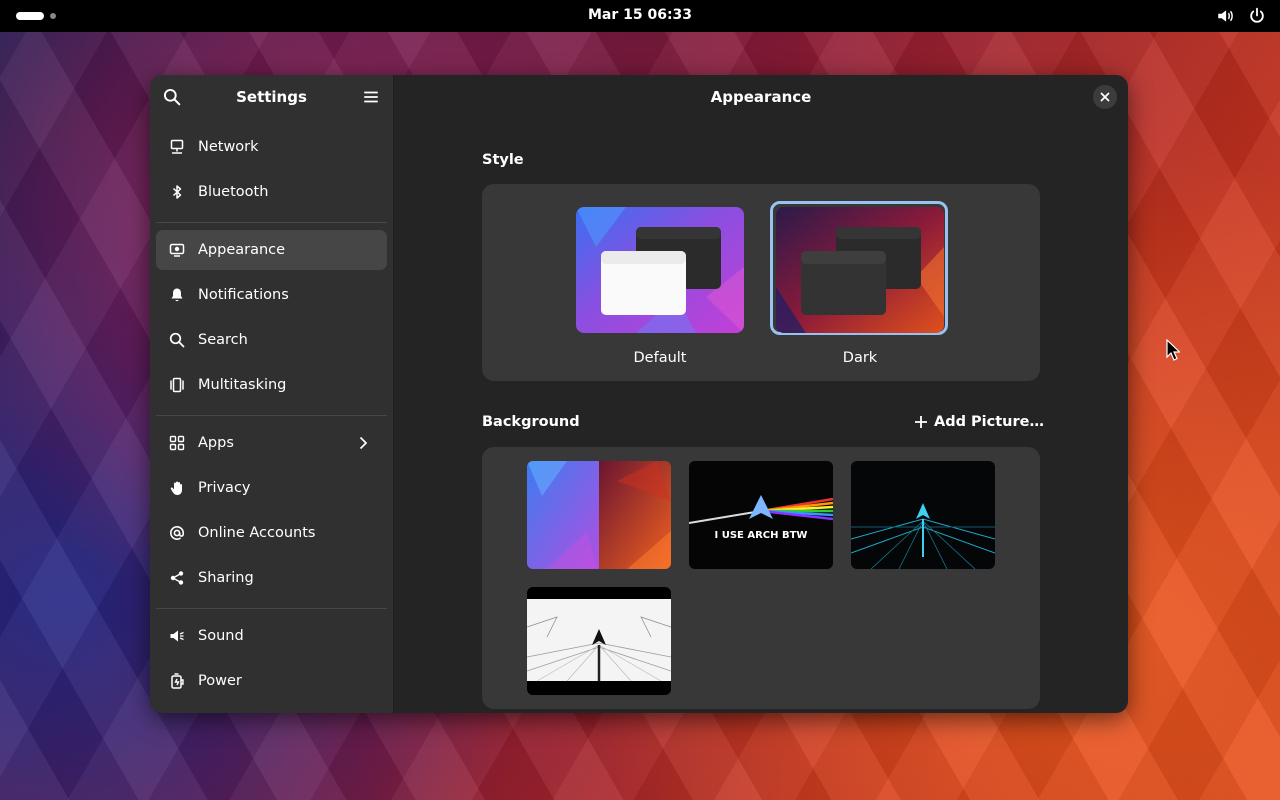 The image size is (1280, 800). Describe the element at coordinates (177, 250) in the screenshot. I see `appearance-icon` at that location.